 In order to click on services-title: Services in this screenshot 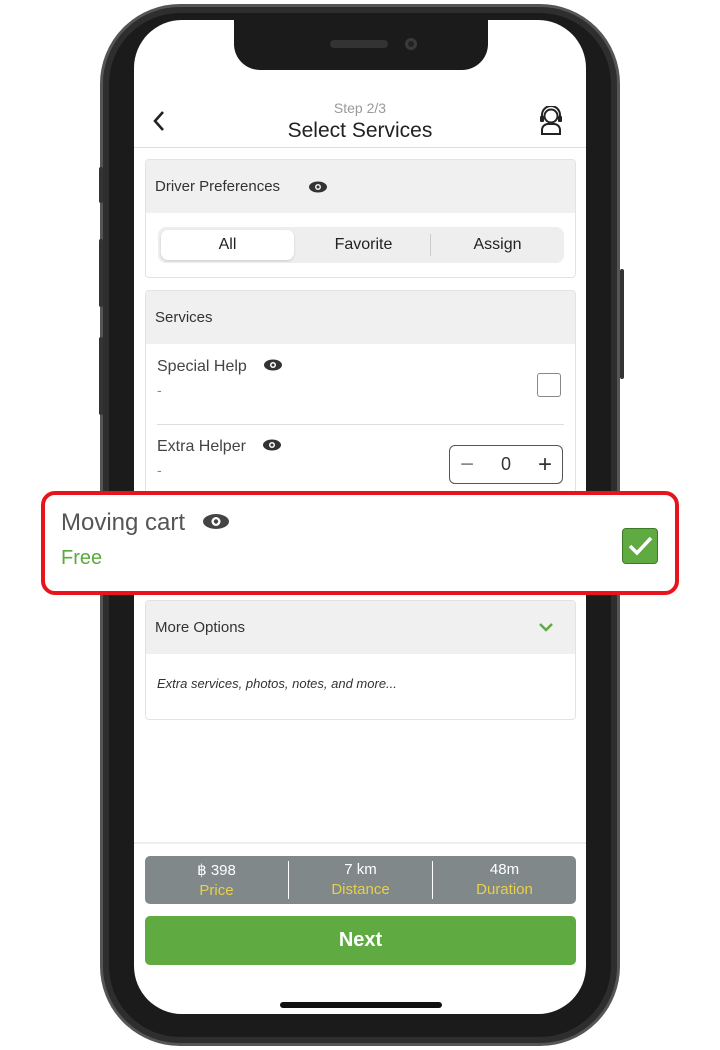, I will do `click(360, 317)`.